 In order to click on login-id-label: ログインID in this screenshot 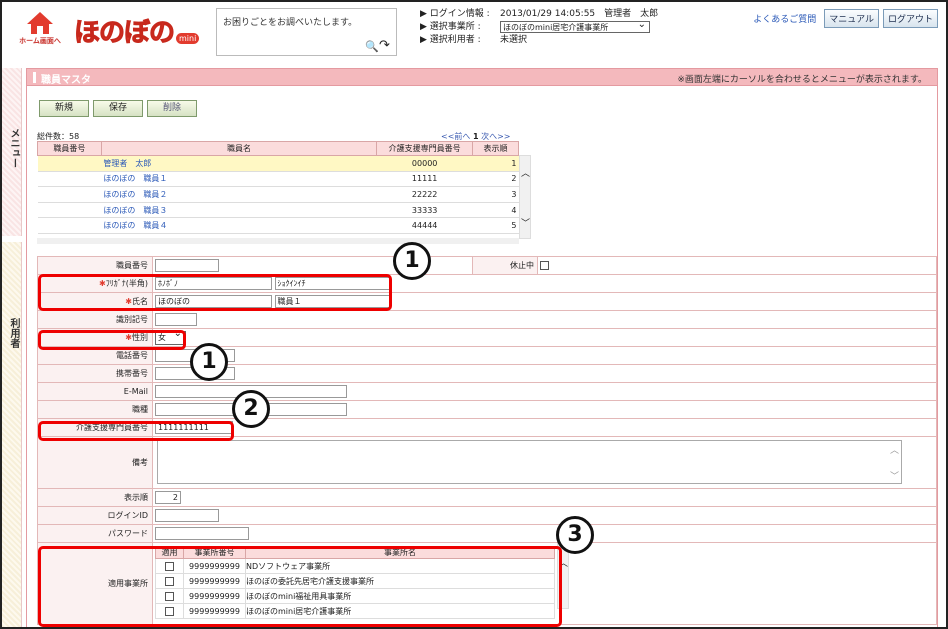, I will do `click(95, 515)`.